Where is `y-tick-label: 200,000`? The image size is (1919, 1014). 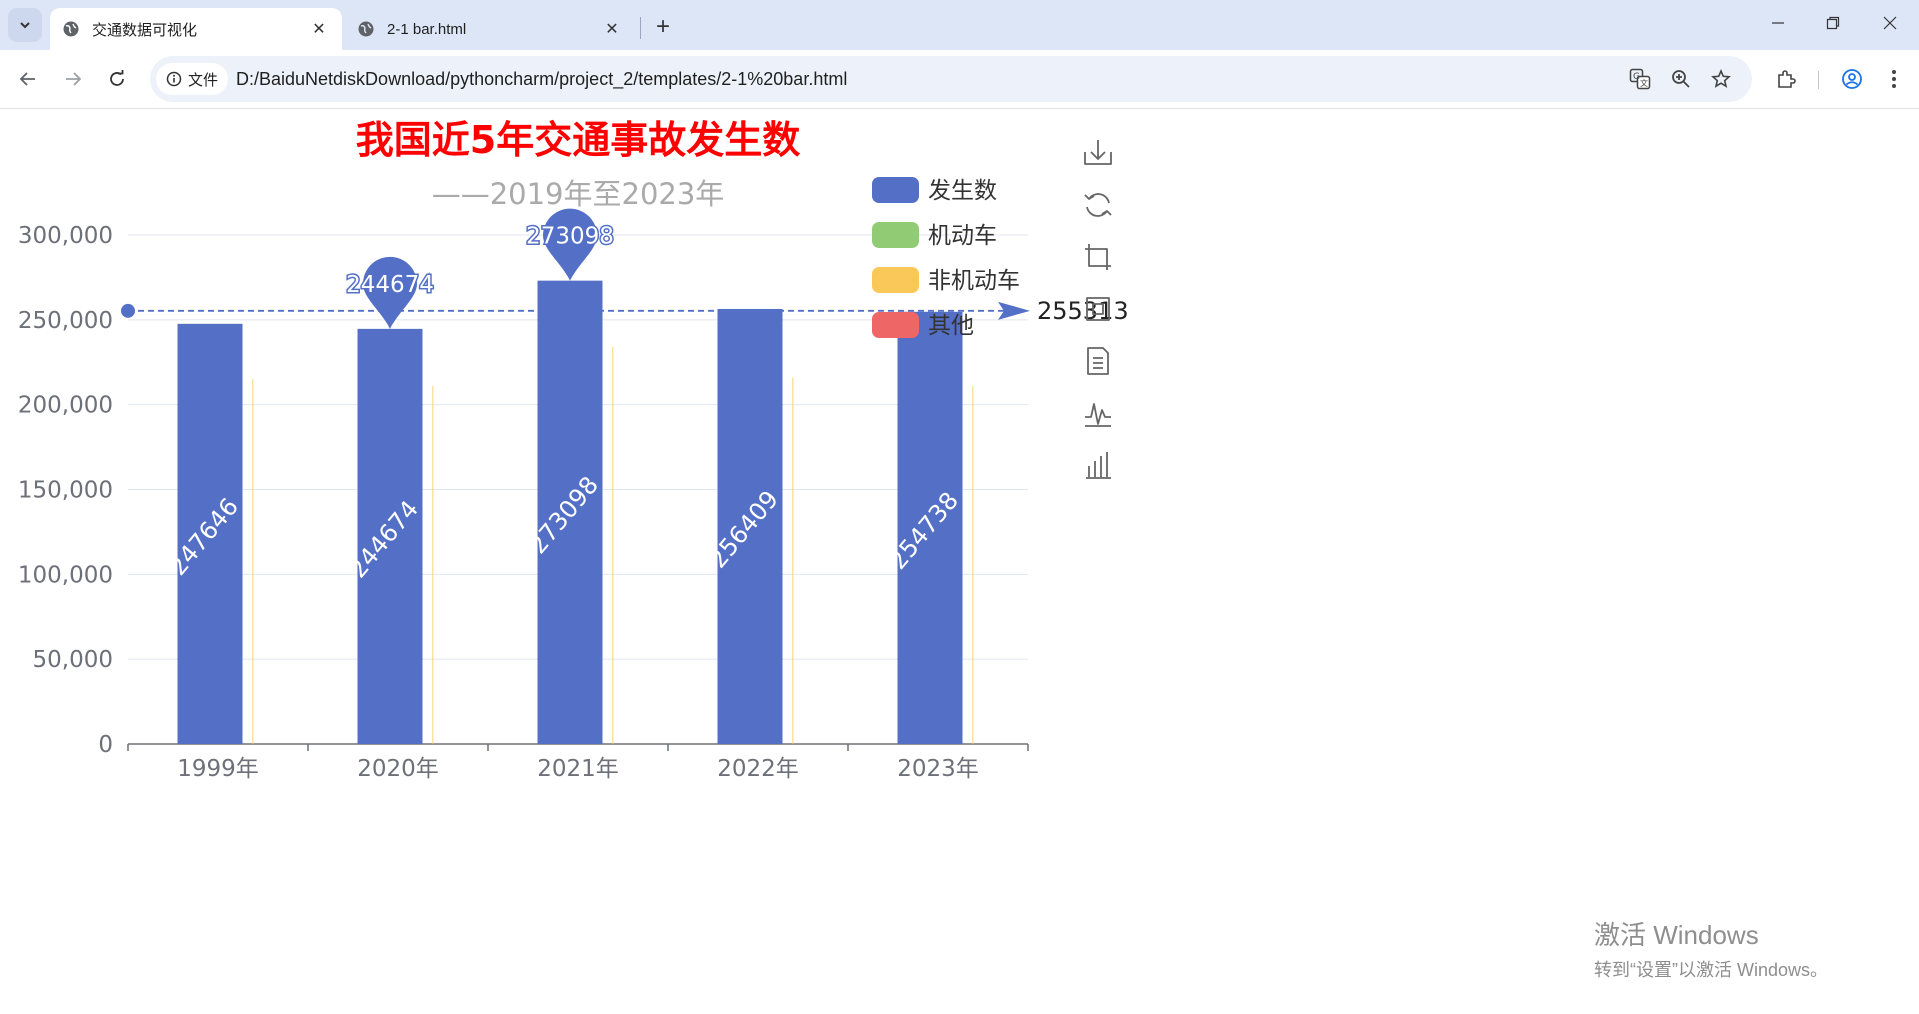
y-tick-label: 200,000 is located at coordinates (65, 406).